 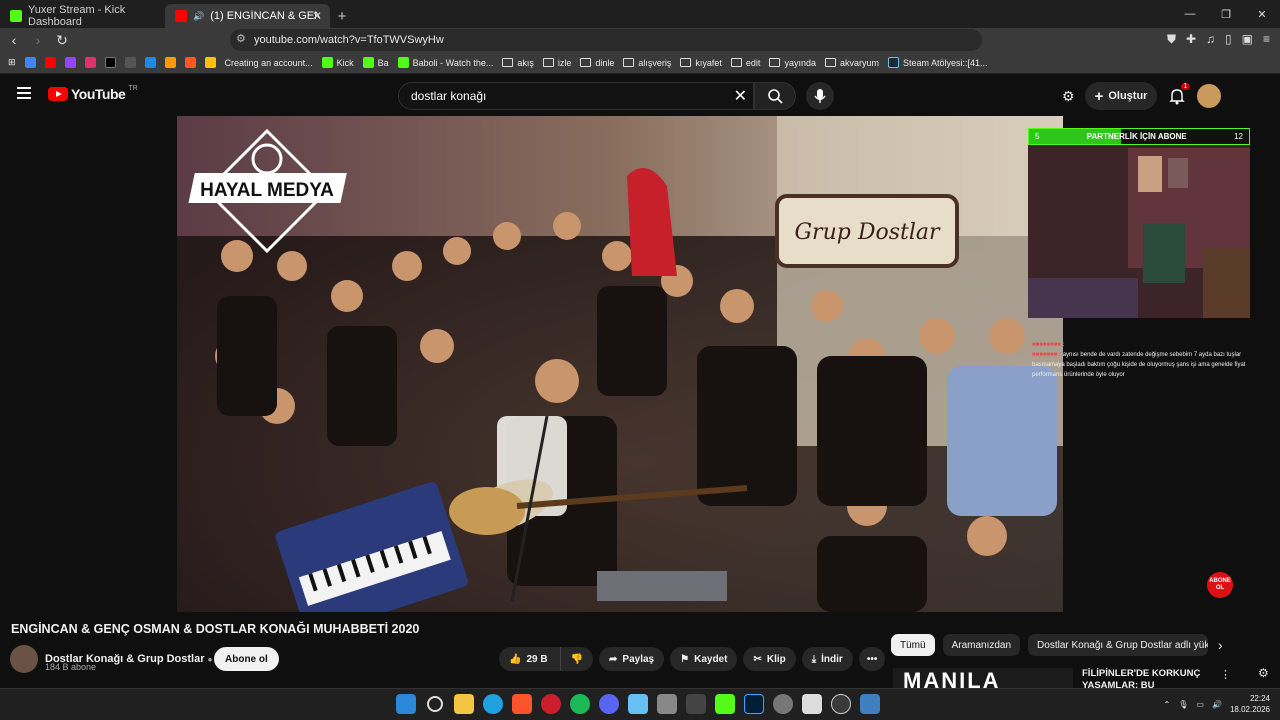 I want to click on bookmark-label: dinle, so click(x=605, y=62).